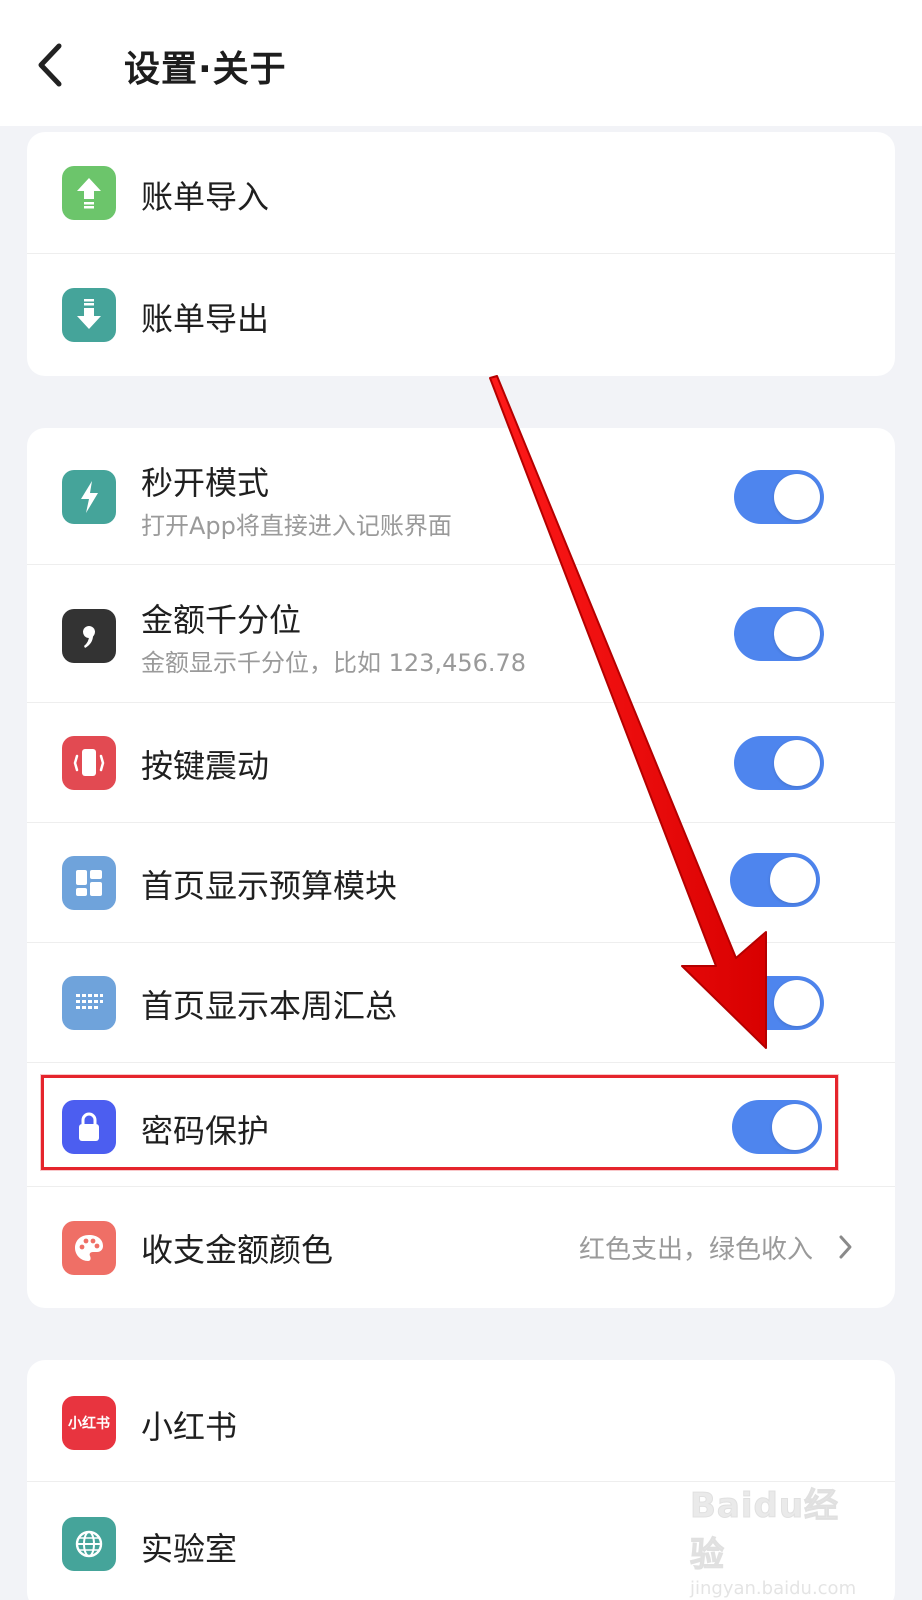 Image resolution: width=922 pixels, height=1600 pixels. I want to click on list-item-bill-export: 账单导出, so click(461, 315).